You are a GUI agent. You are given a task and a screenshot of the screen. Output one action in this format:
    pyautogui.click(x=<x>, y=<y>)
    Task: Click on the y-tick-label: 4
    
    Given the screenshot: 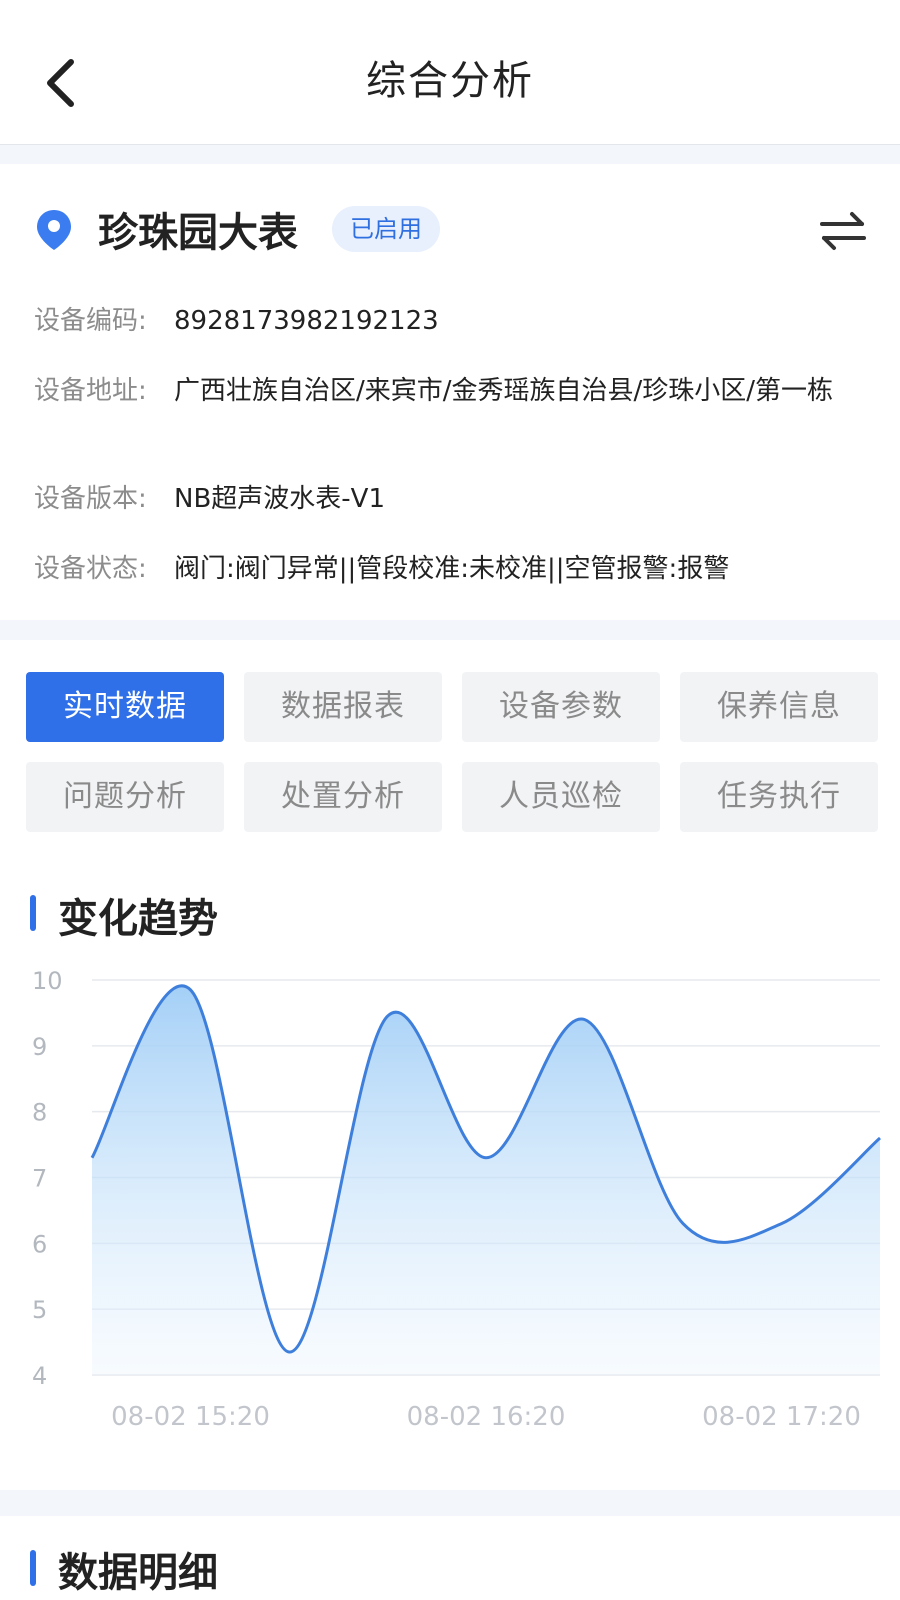 What is the action you would take?
    pyautogui.click(x=39, y=1376)
    